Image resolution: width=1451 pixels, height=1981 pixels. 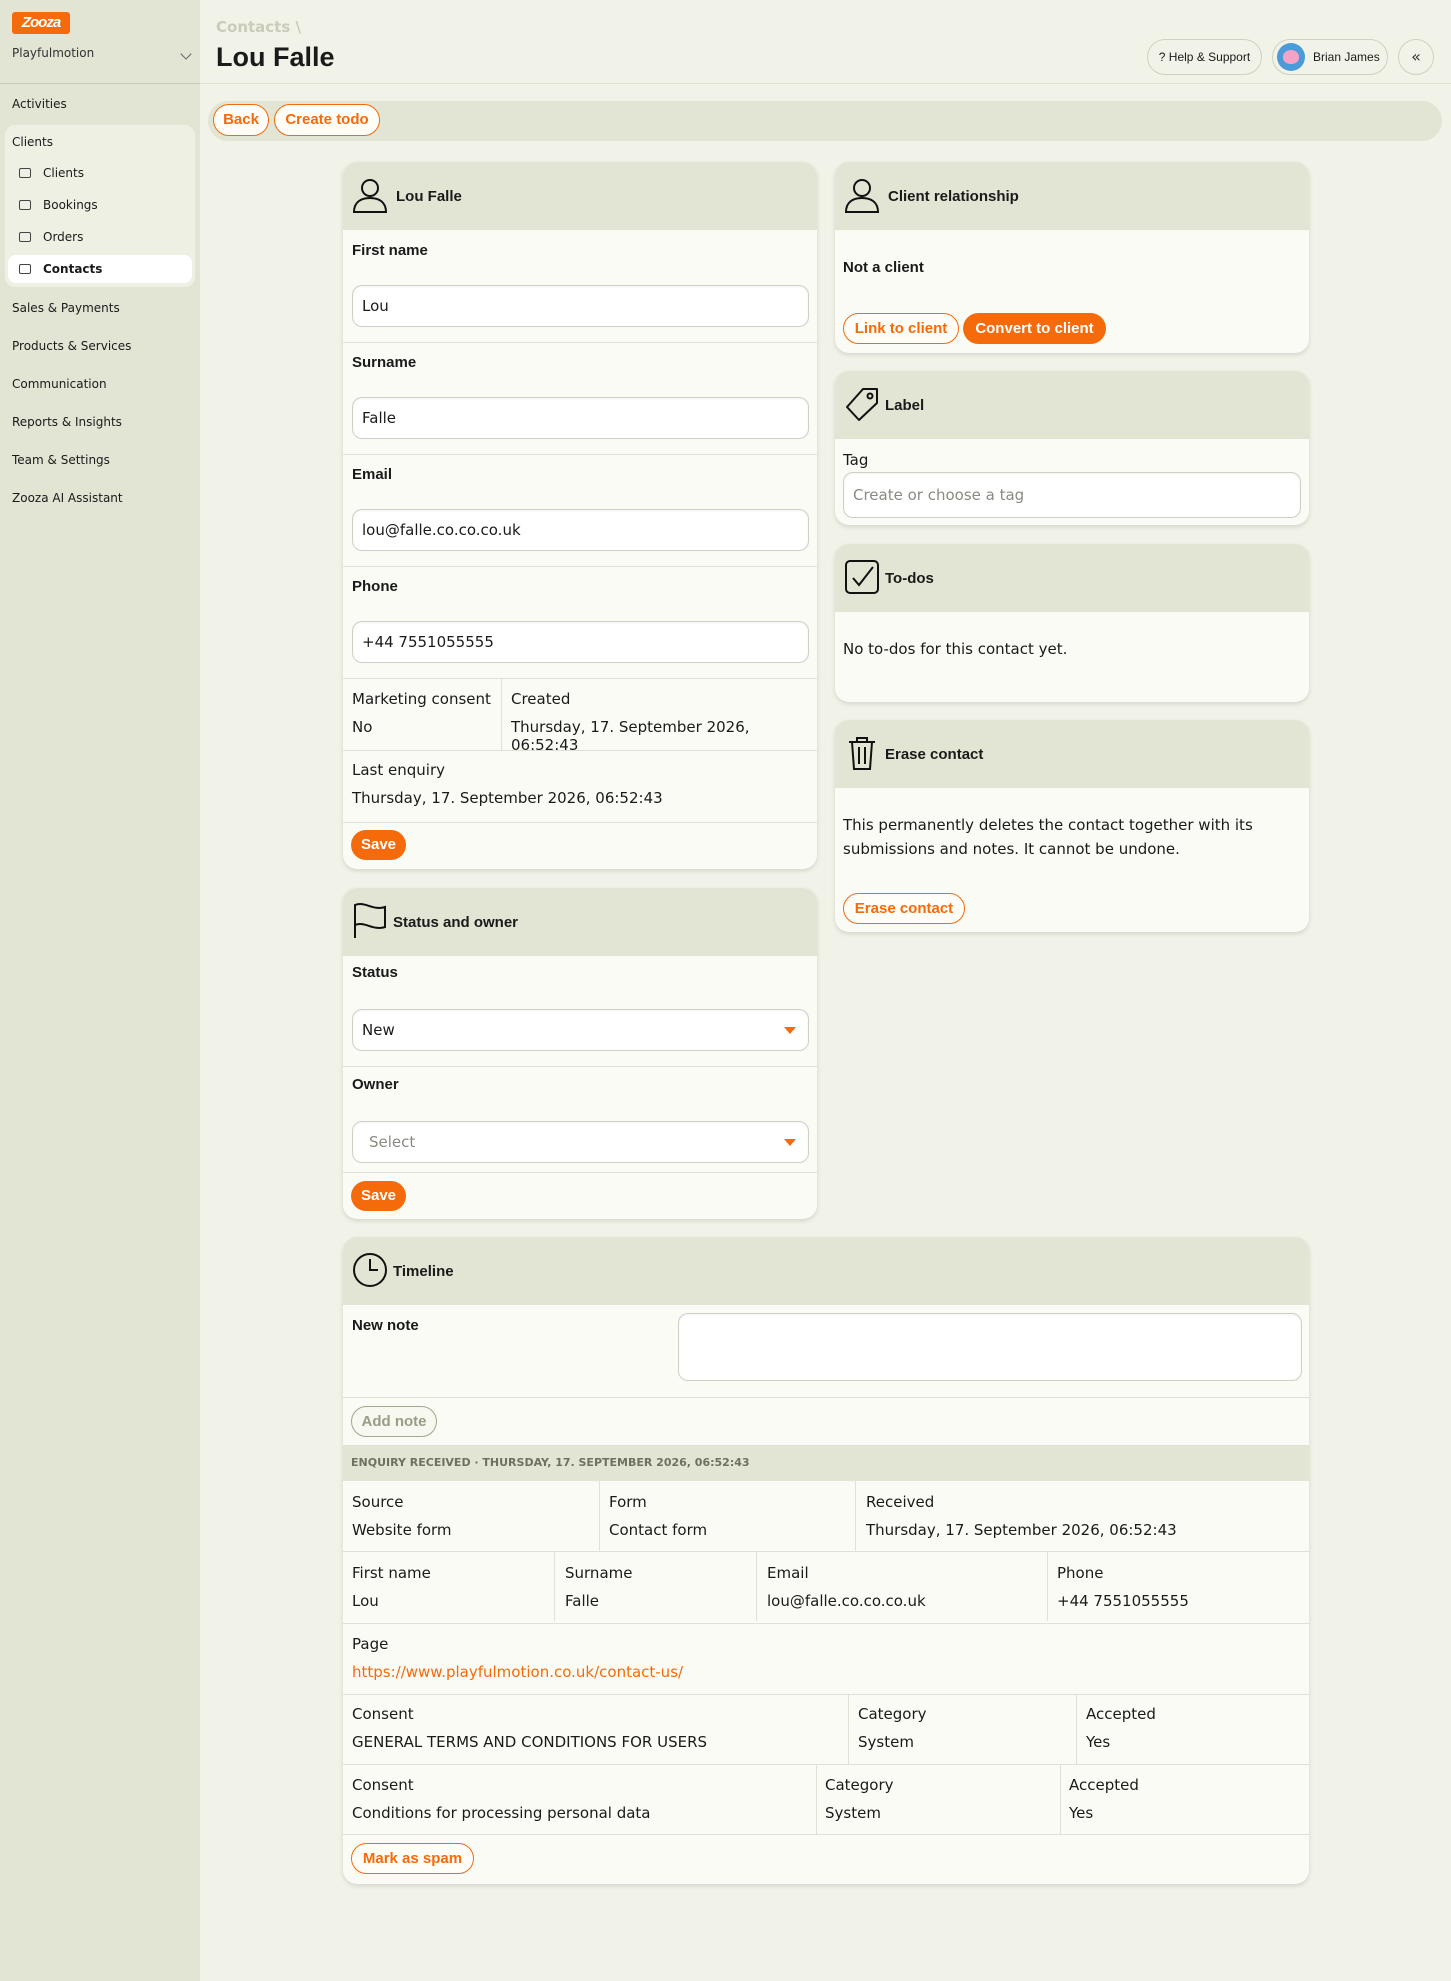 What do you see at coordinates (70, 205) in the screenshot?
I see `sidebar-item-label: Bookings` at bounding box center [70, 205].